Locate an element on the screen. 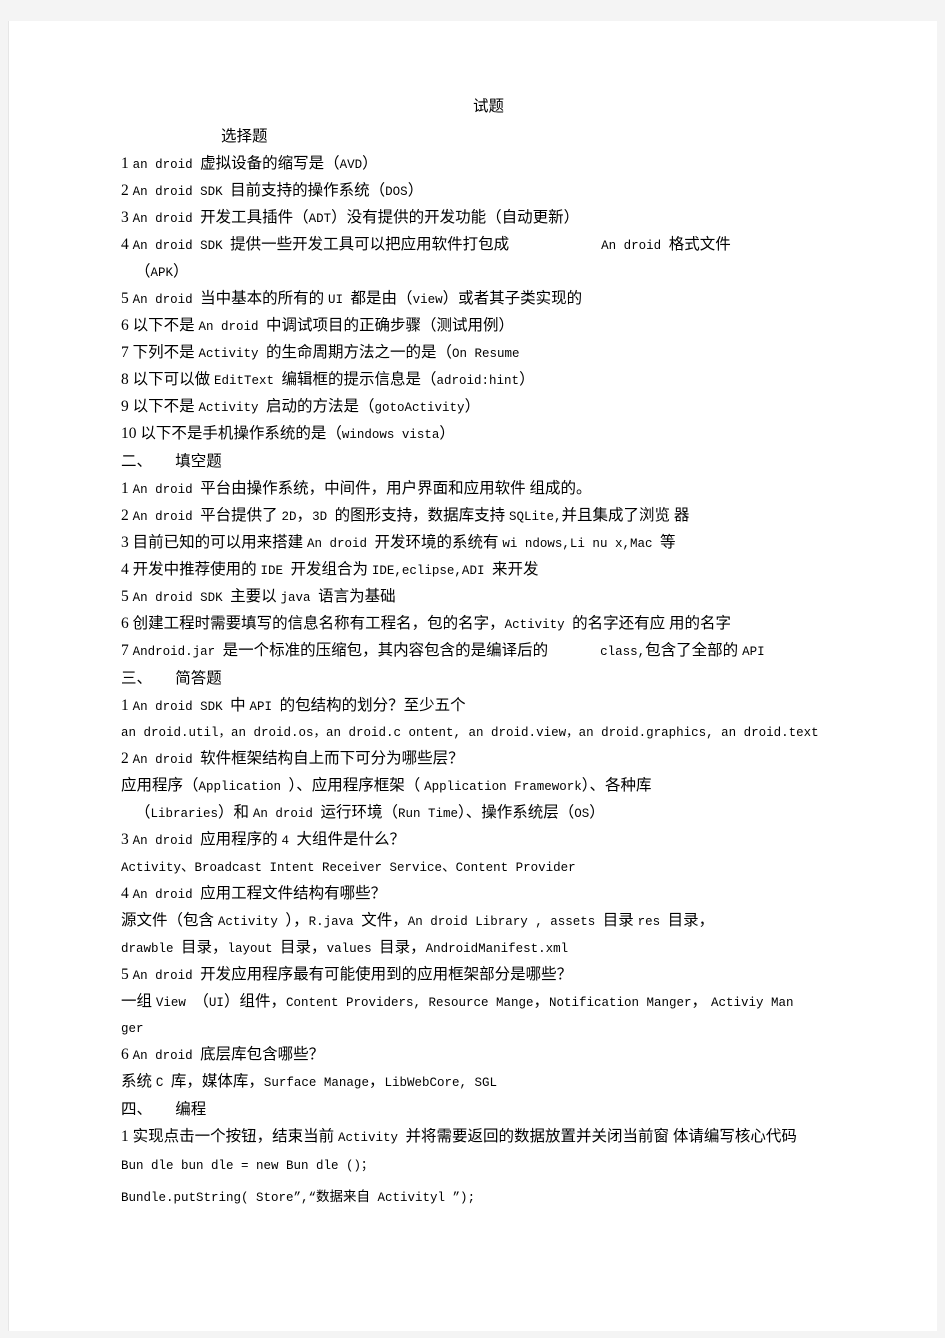  cjk-run: 主要以 is located at coordinates (255, 596).